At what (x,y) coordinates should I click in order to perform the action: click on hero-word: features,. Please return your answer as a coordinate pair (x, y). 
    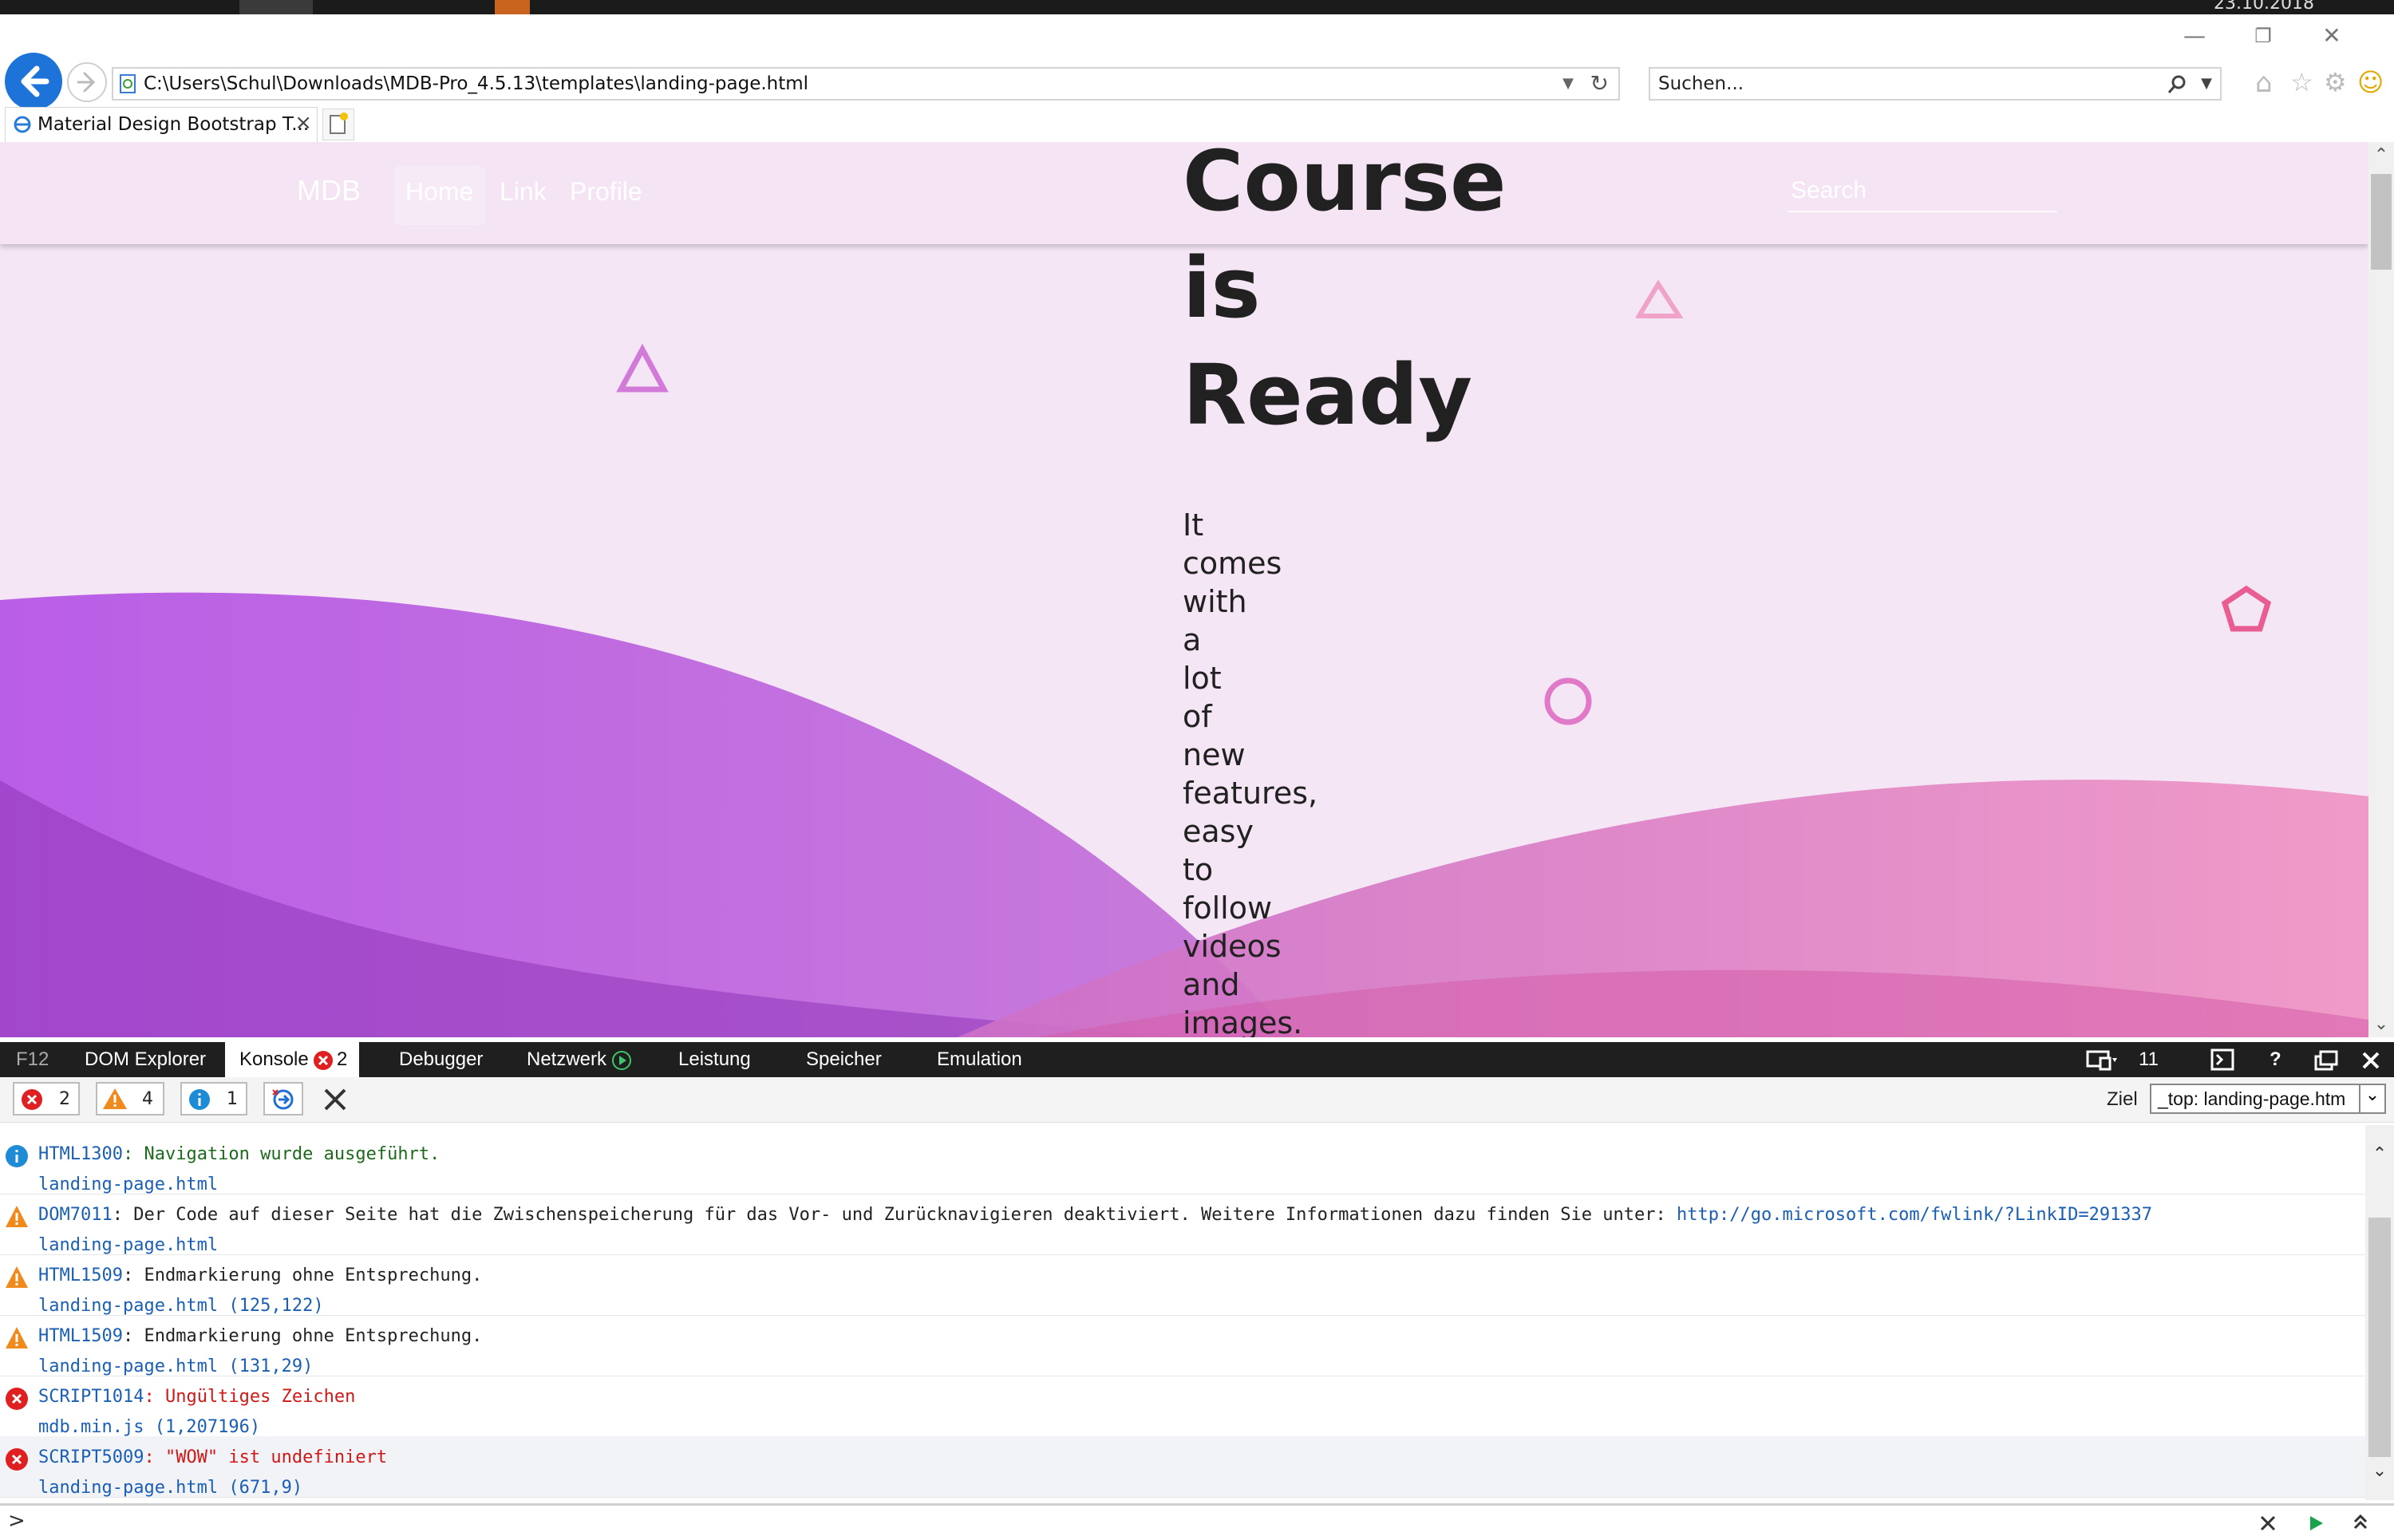
    Looking at the image, I should click on (1250, 793).